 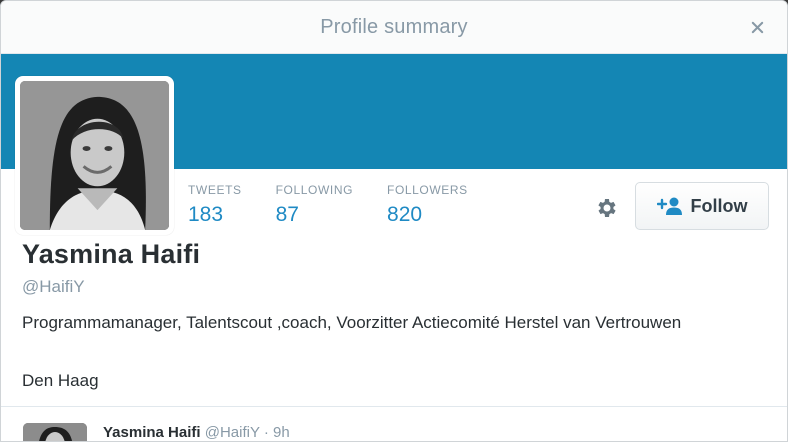 I want to click on modal-header: Profile summary, so click(x=394, y=27).